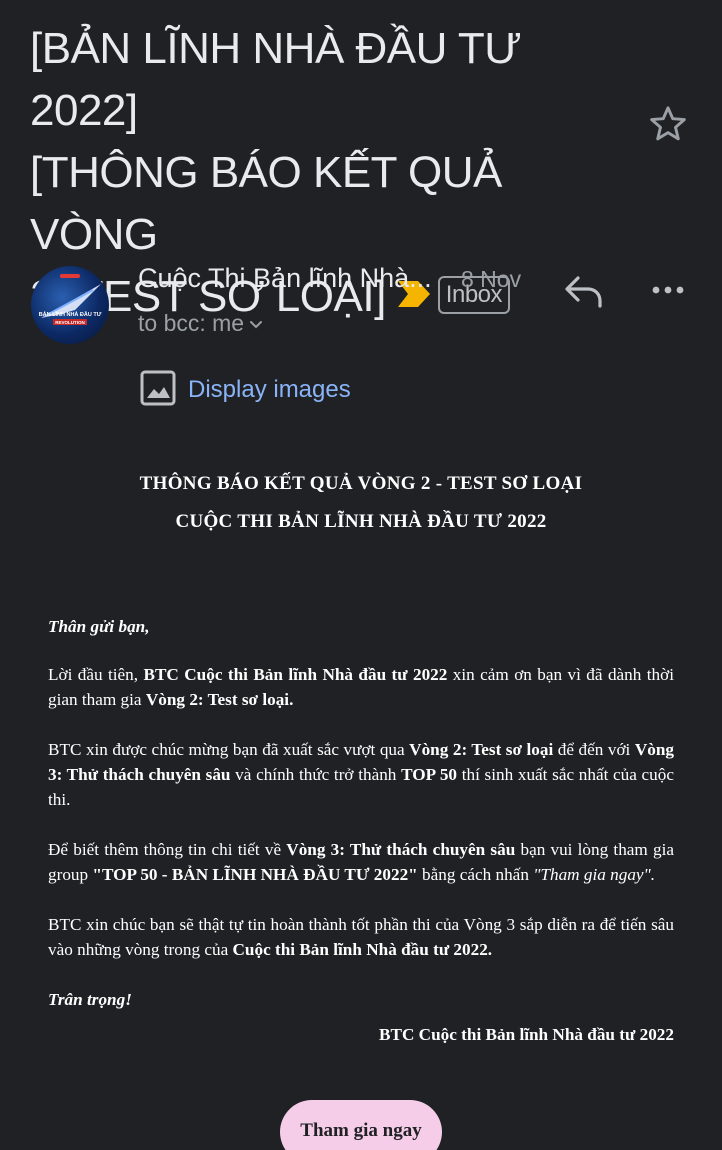 The height and width of the screenshot is (1150, 722). Describe the element at coordinates (255, 874) in the screenshot. I see `p3-text-d: "TOP 50 - BẢN LĨNH NHÀ ĐẦU TƯ 2022"` at that location.